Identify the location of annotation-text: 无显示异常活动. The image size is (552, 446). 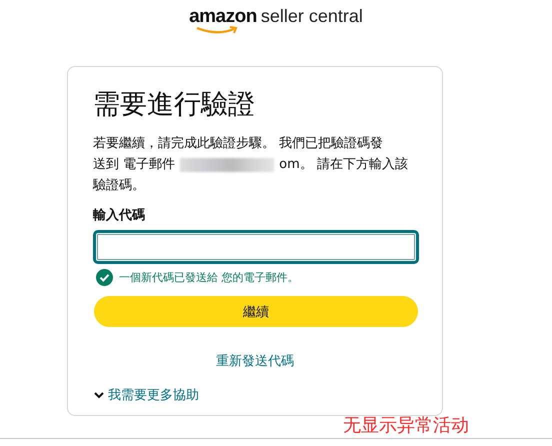
(406, 425).